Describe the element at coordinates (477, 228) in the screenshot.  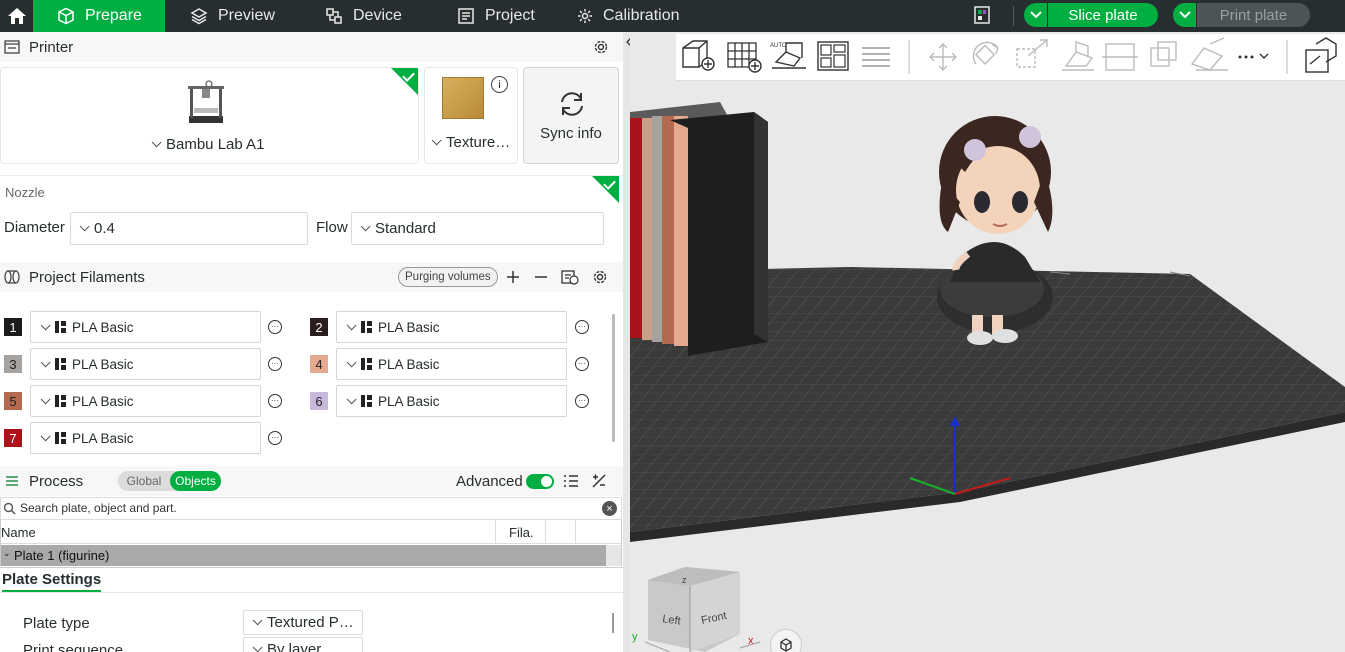
I see `flow-select: Standard` at that location.